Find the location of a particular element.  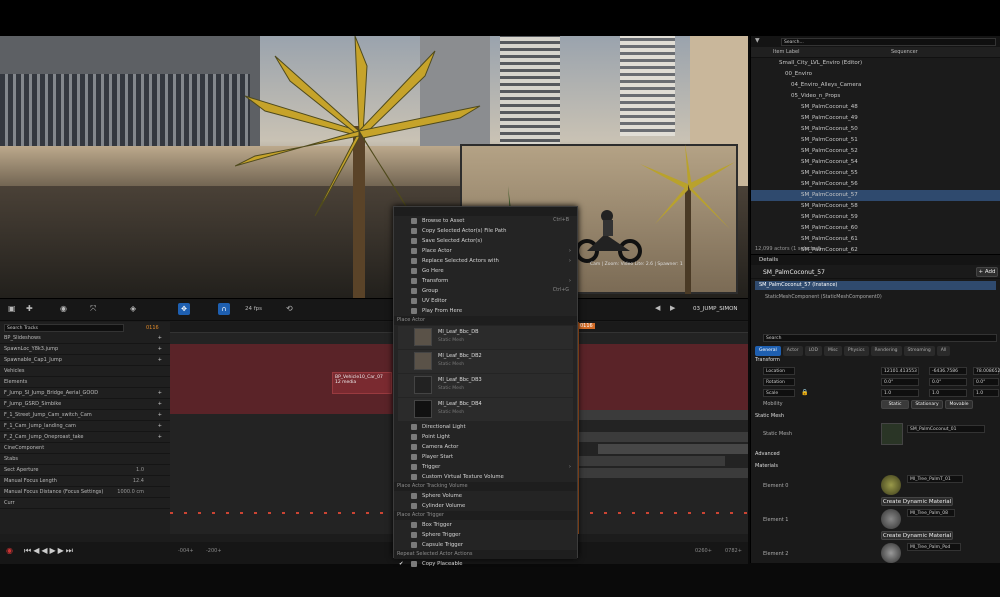

tree-item: 04_Enviro_Alleys_Camera is located at coordinates (875, 85).